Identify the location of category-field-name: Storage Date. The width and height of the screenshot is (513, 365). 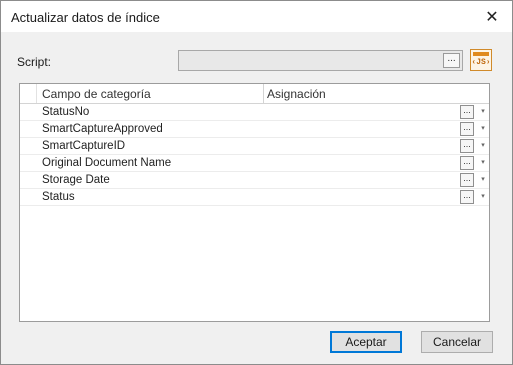
(76, 180).